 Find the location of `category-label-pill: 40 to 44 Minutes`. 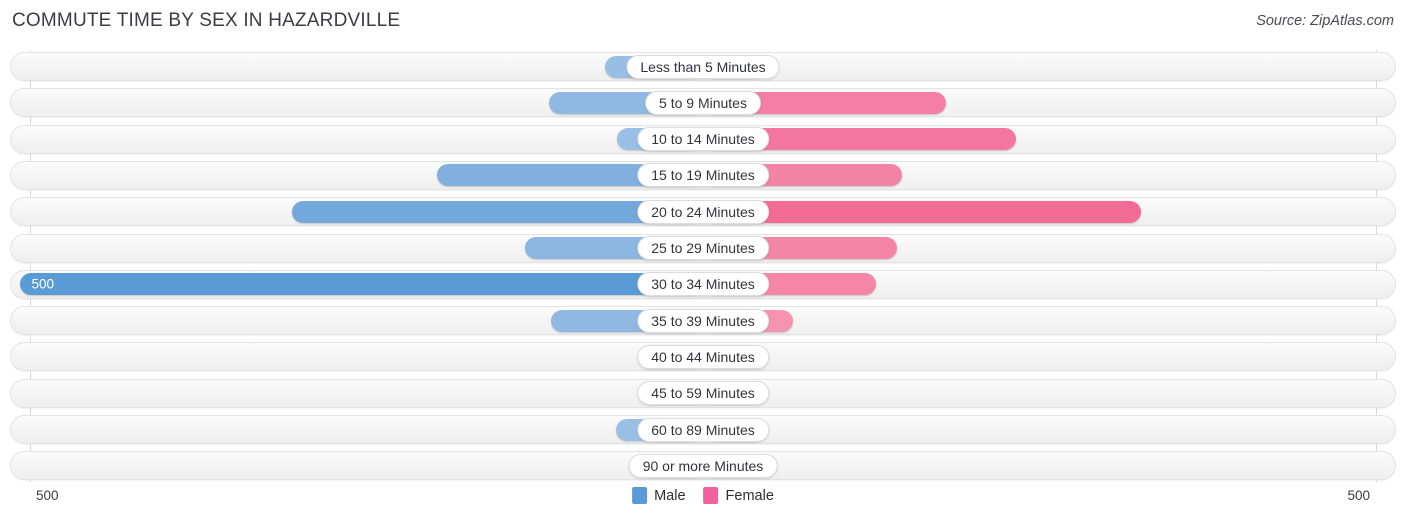

category-label-pill: 40 to 44 Minutes is located at coordinates (703, 356).